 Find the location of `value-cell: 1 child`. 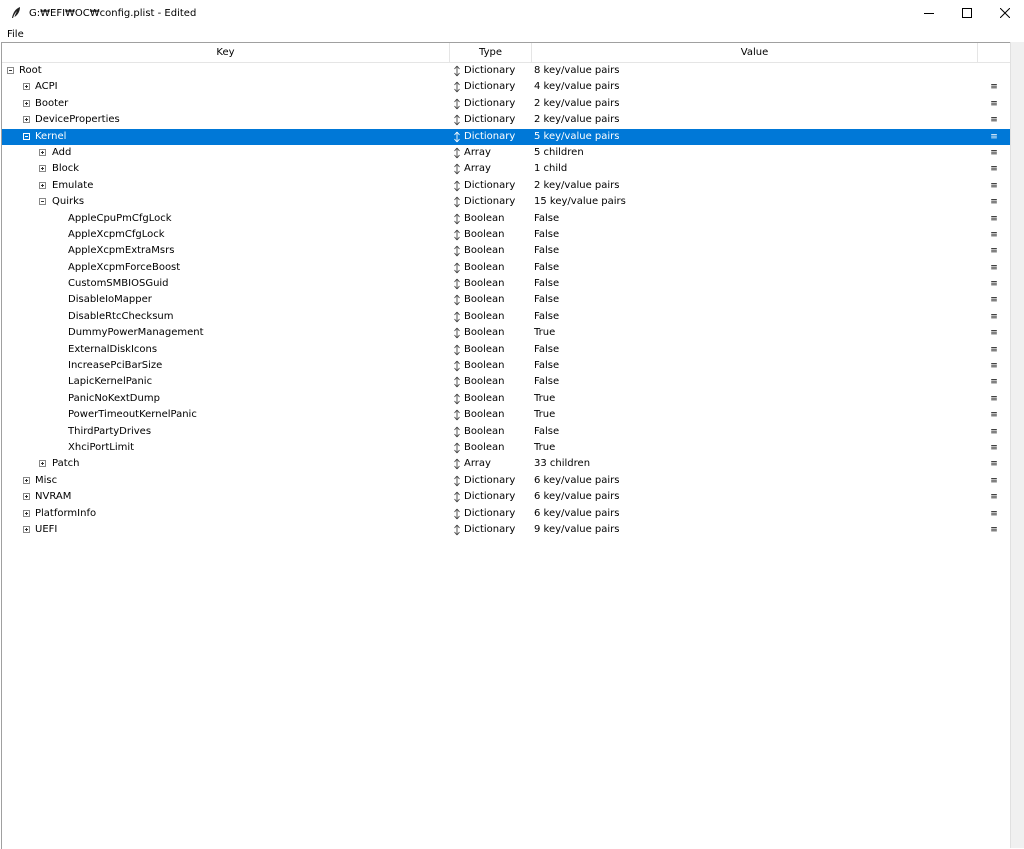

value-cell: 1 child is located at coordinates (754, 169).